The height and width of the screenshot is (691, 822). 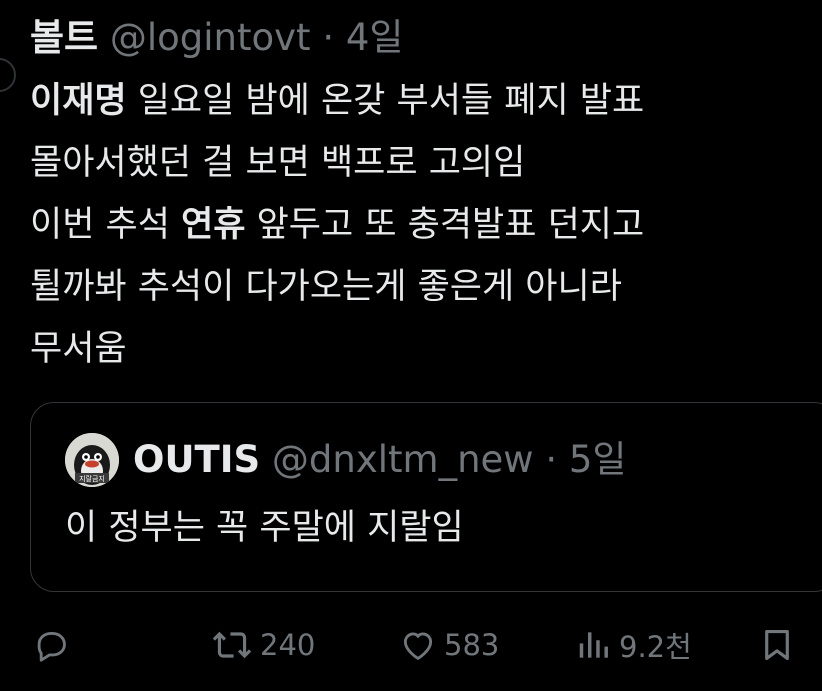 I want to click on reply-button, so click(x=51, y=645).